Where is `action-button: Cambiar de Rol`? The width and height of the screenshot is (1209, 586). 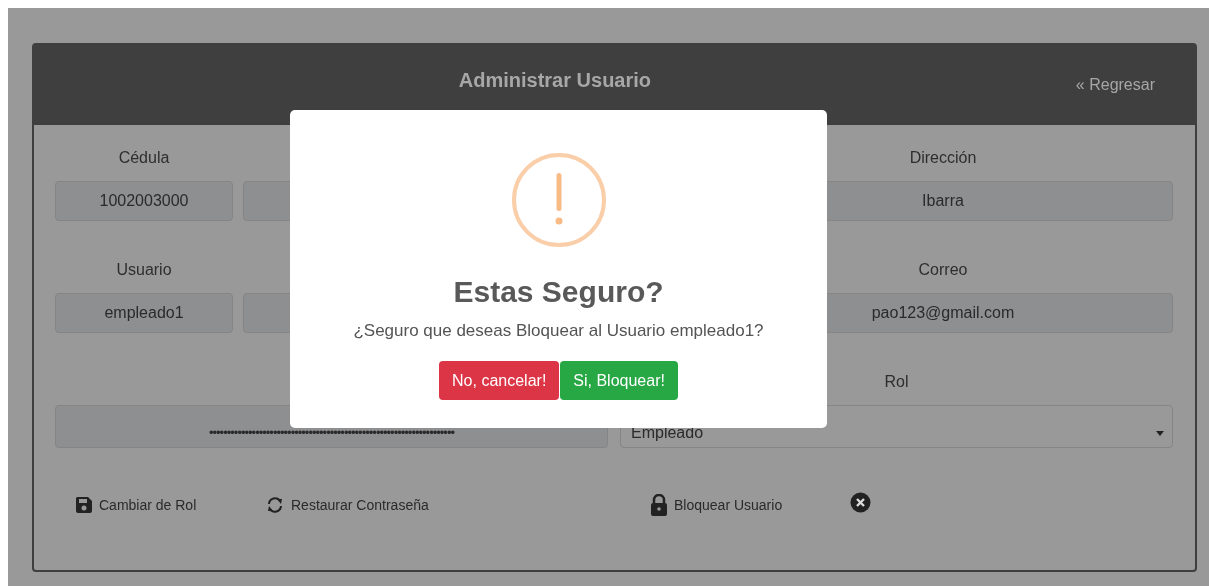 action-button: Cambiar de Rol is located at coordinates (170, 504).